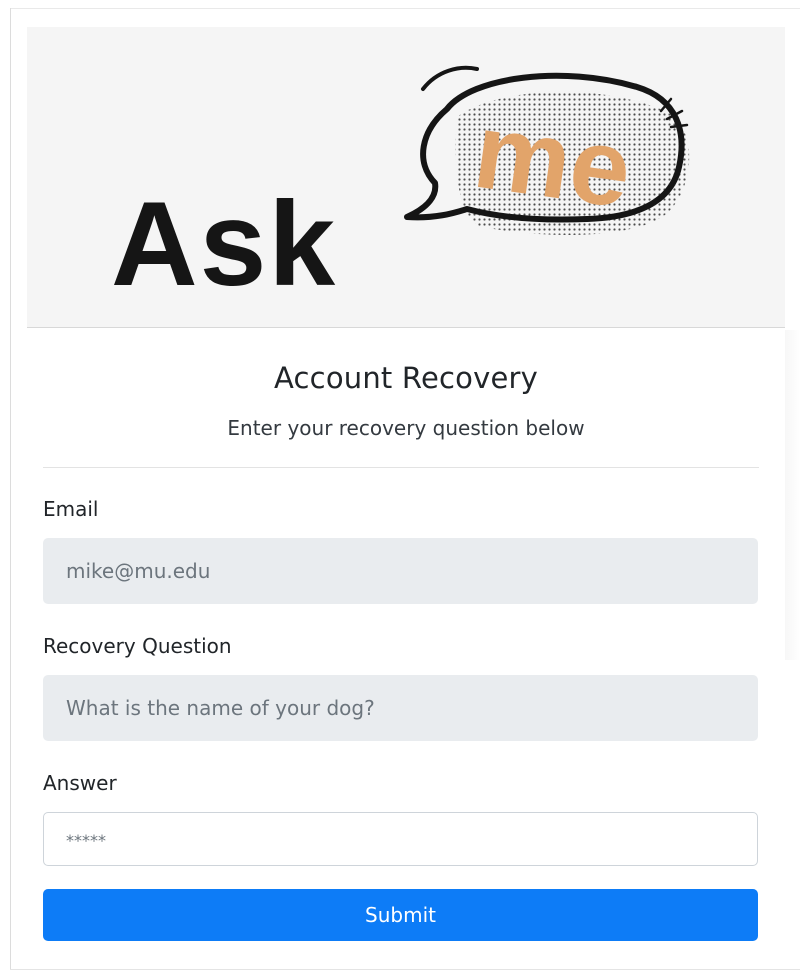  Describe the element at coordinates (137, 646) in the screenshot. I see `recovery-question-label: Recovery Question` at that location.